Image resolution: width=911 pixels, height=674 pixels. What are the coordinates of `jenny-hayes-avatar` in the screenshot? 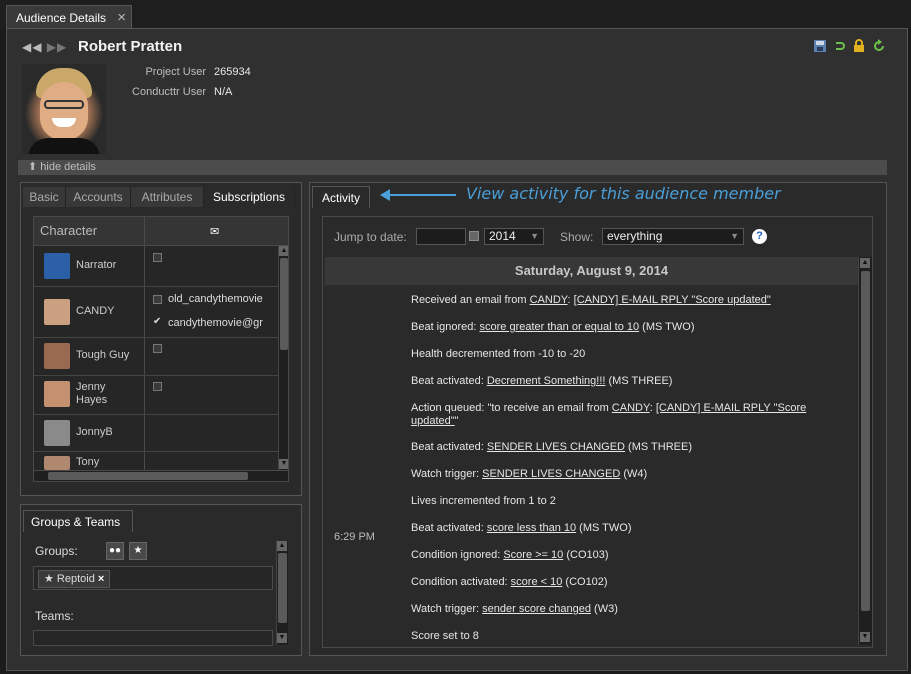 It's located at (57, 394).